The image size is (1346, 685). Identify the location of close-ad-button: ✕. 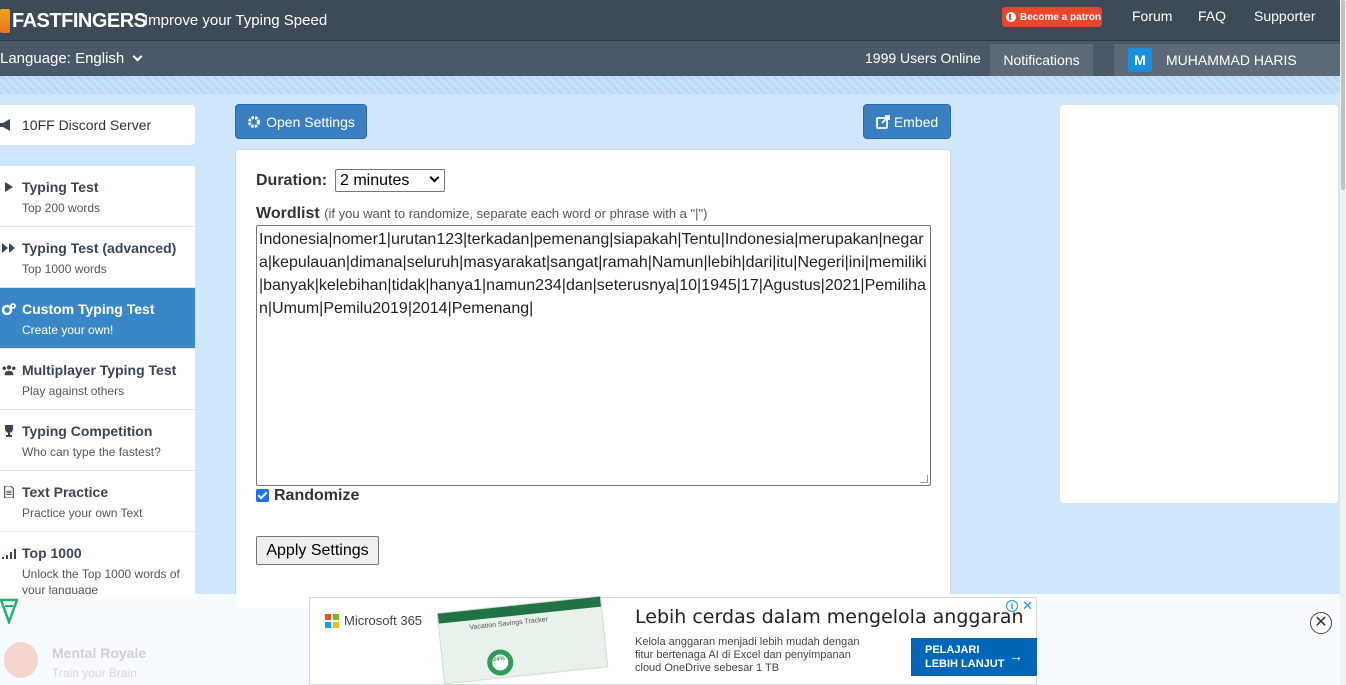
(1321, 623).